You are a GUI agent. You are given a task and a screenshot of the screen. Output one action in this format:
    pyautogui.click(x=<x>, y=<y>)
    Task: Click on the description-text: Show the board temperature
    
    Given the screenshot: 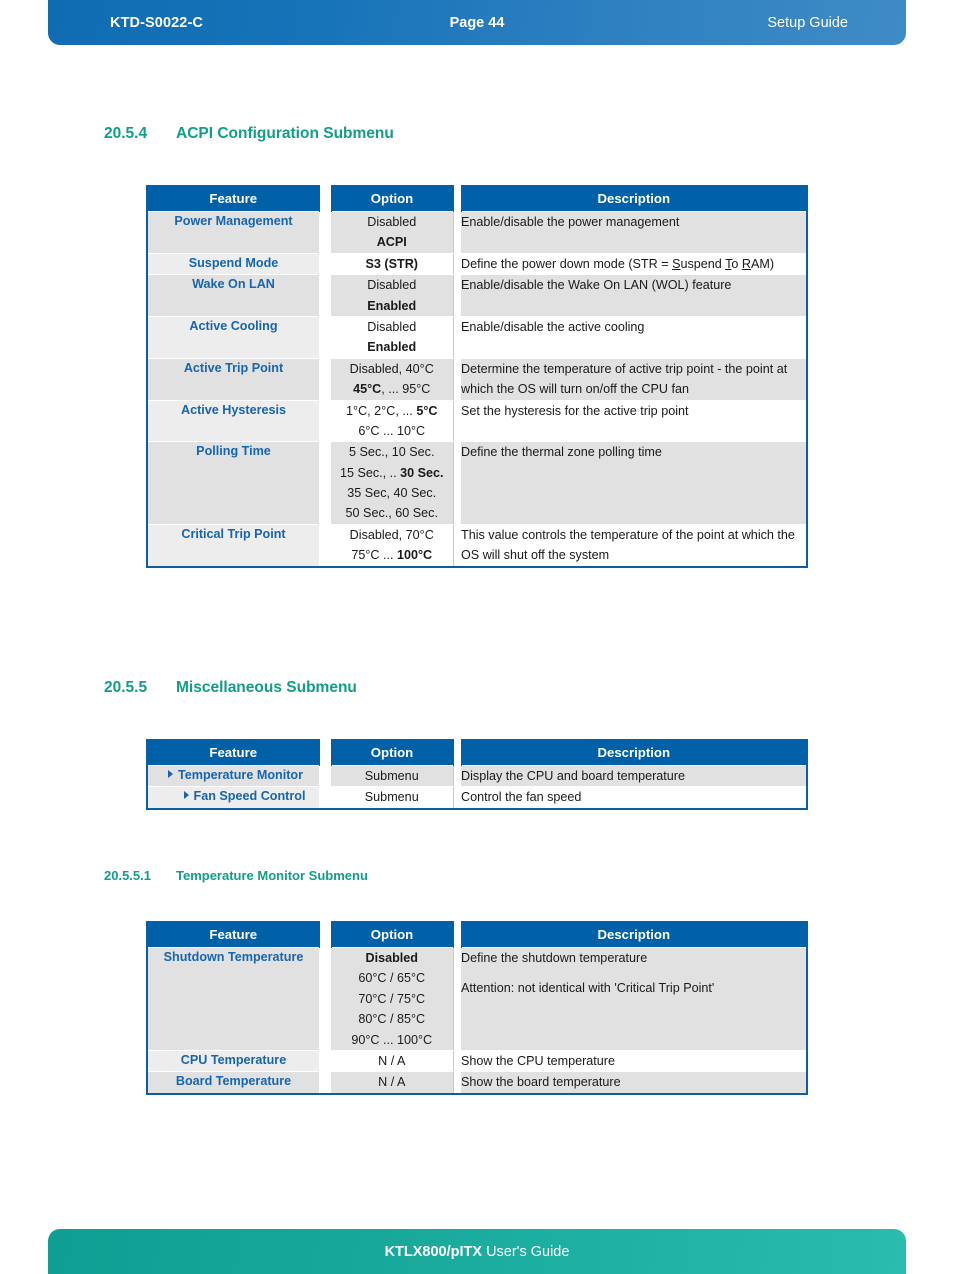 What is the action you would take?
    pyautogui.click(x=541, y=1082)
    